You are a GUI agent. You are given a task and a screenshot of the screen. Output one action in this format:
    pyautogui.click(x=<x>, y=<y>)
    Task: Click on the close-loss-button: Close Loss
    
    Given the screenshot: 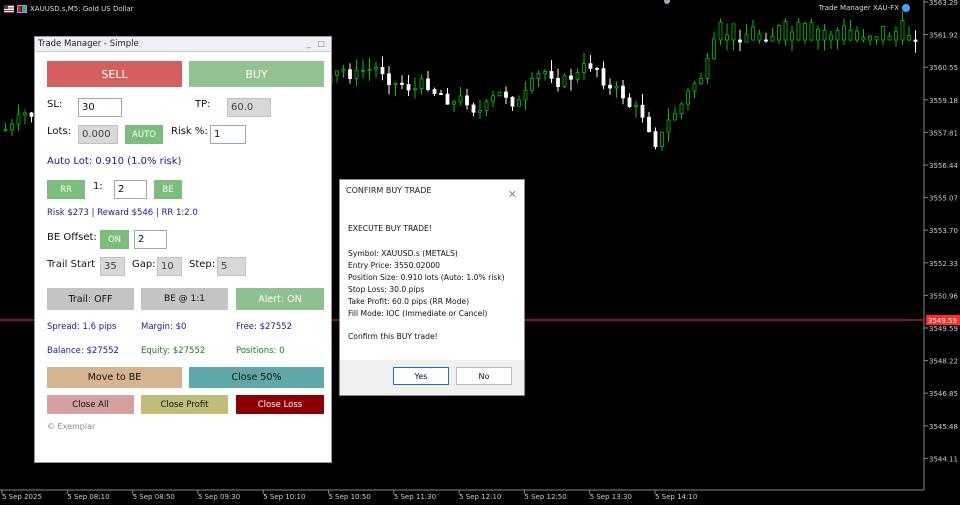 What is the action you would take?
    pyautogui.click(x=280, y=404)
    